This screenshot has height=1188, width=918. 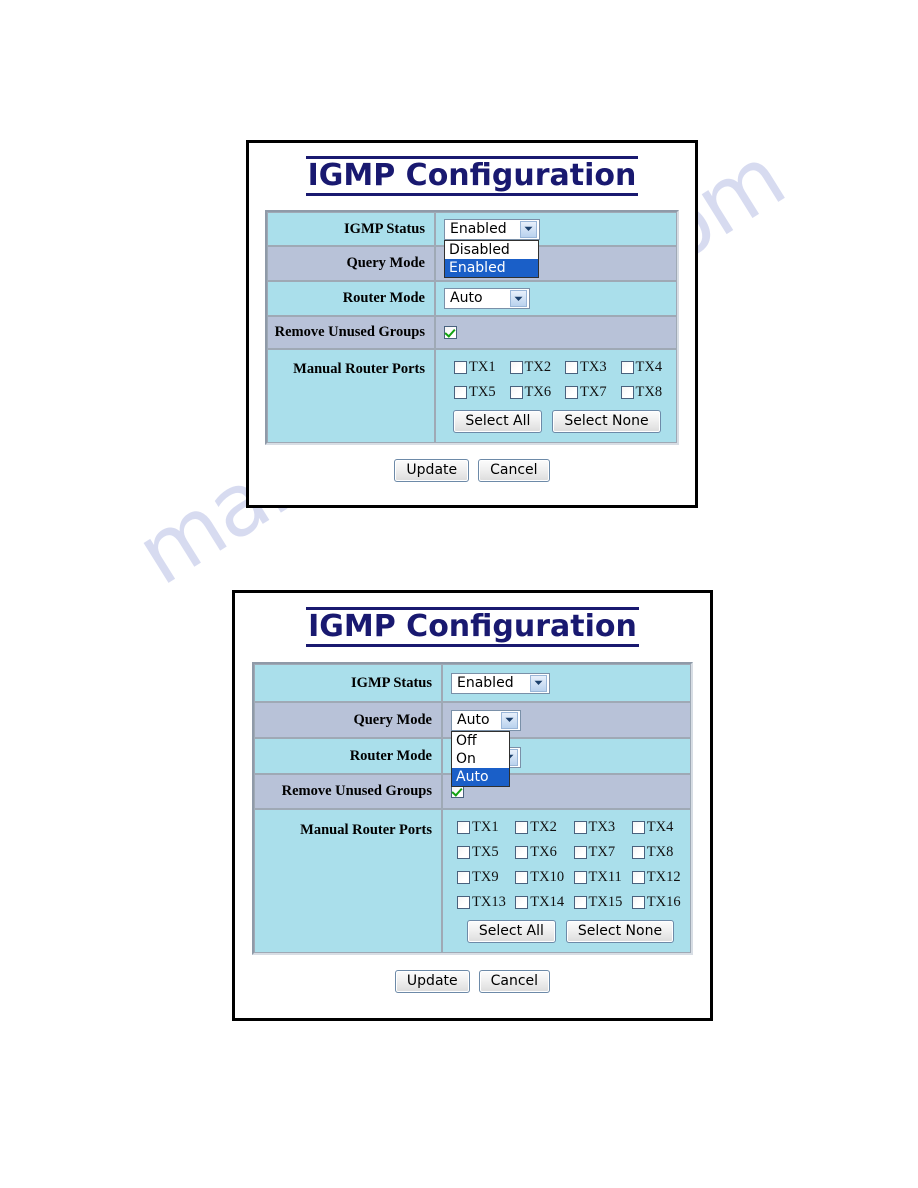 I want to click on port-row: TX1 TX2 TX3 TX4, so click(x=560, y=367).